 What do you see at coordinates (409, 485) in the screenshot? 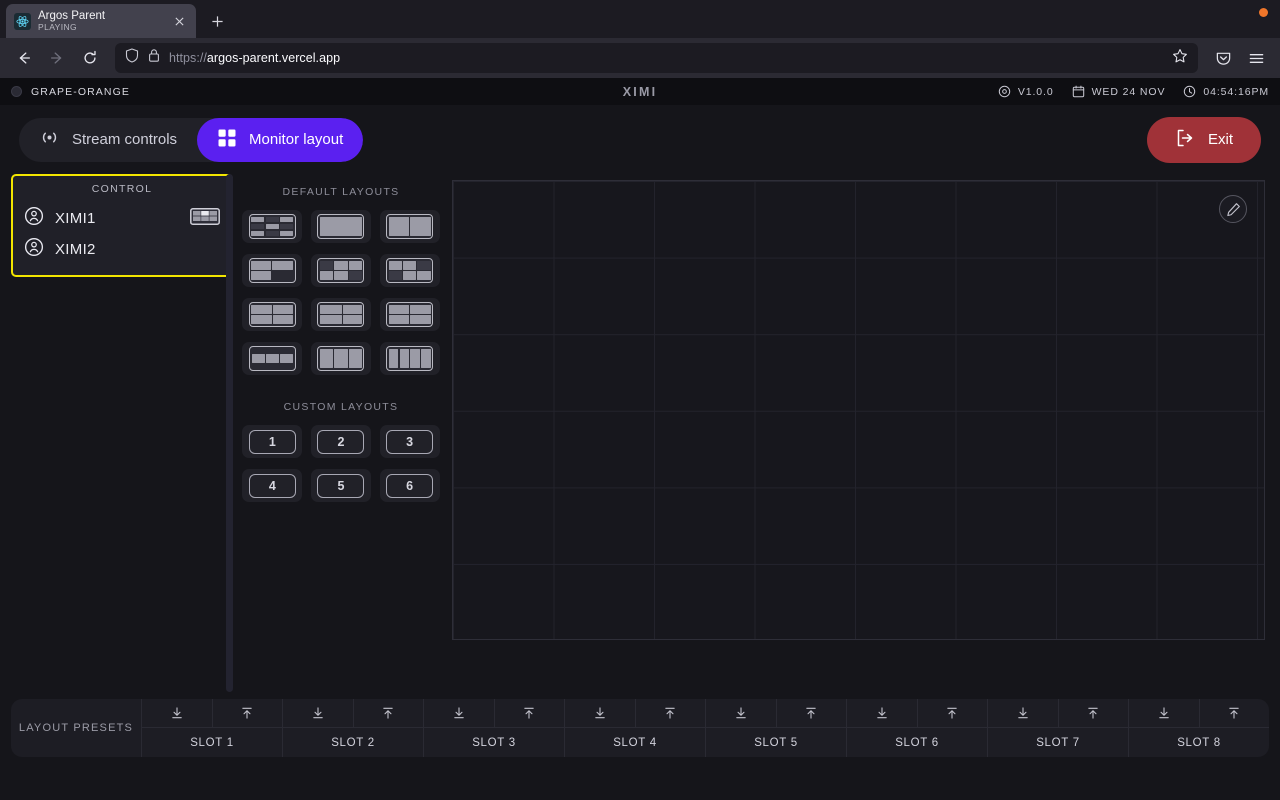
I see `custom-layout-option-6: 6` at bounding box center [409, 485].